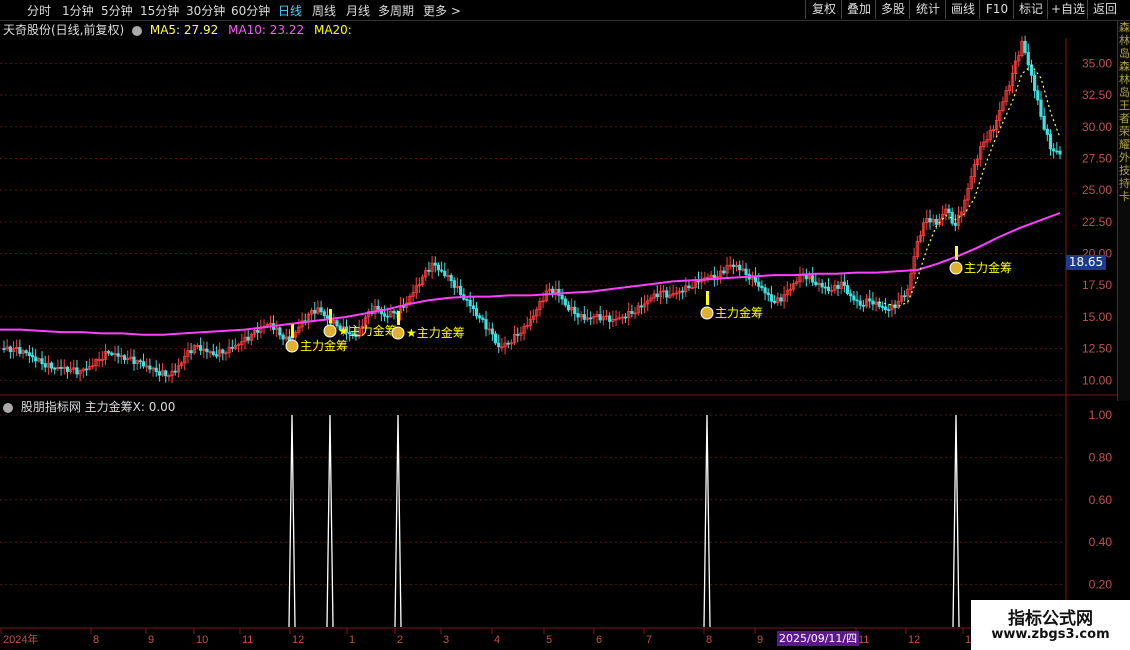 Image resolution: width=1130 pixels, height=650 pixels. What do you see at coordinates (1124, 183) in the screenshot?
I see `side-char: 持` at bounding box center [1124, 183].